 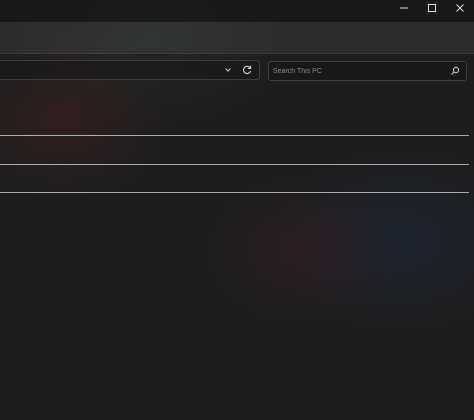 What do you see at coordinates (358, 71) in the screenshot?
I see `search-input` at bounding box center [358, 71].